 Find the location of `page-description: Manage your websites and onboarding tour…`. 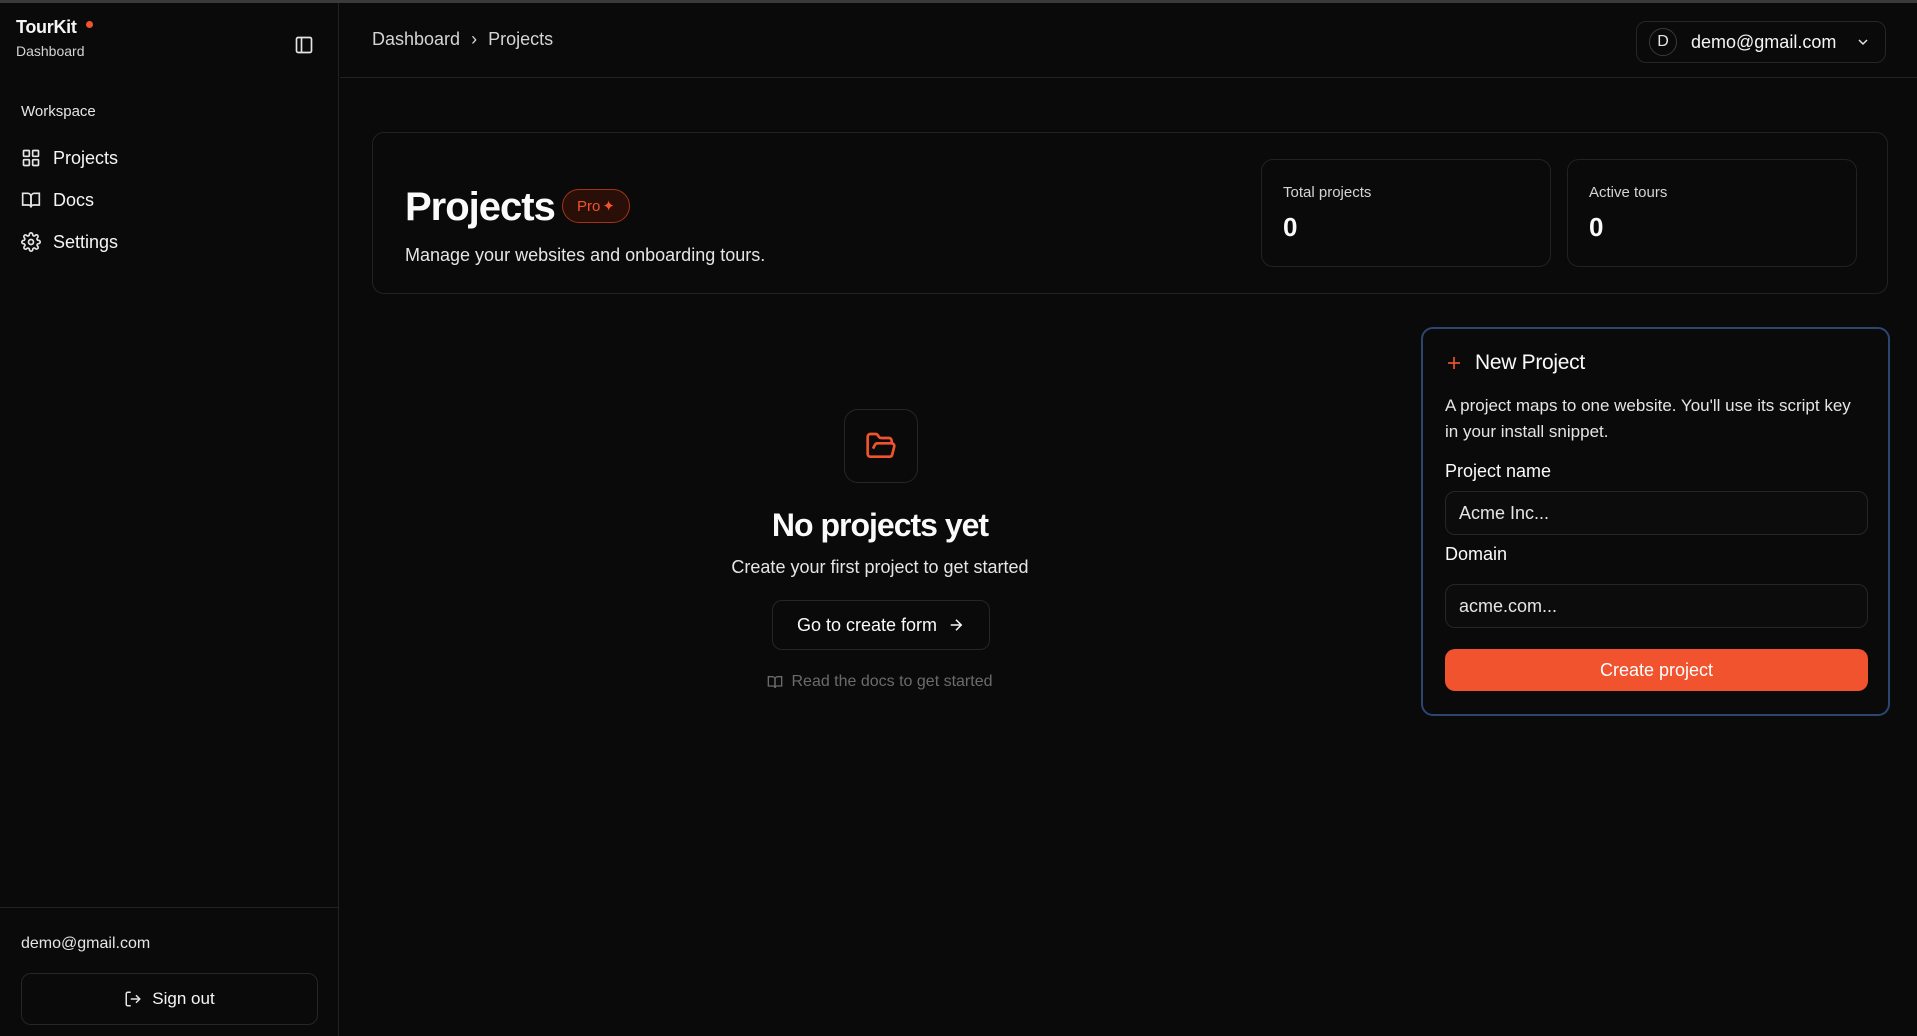

page-description: Manage your websites and onboarding tour… is located at coordinates (585, 255).